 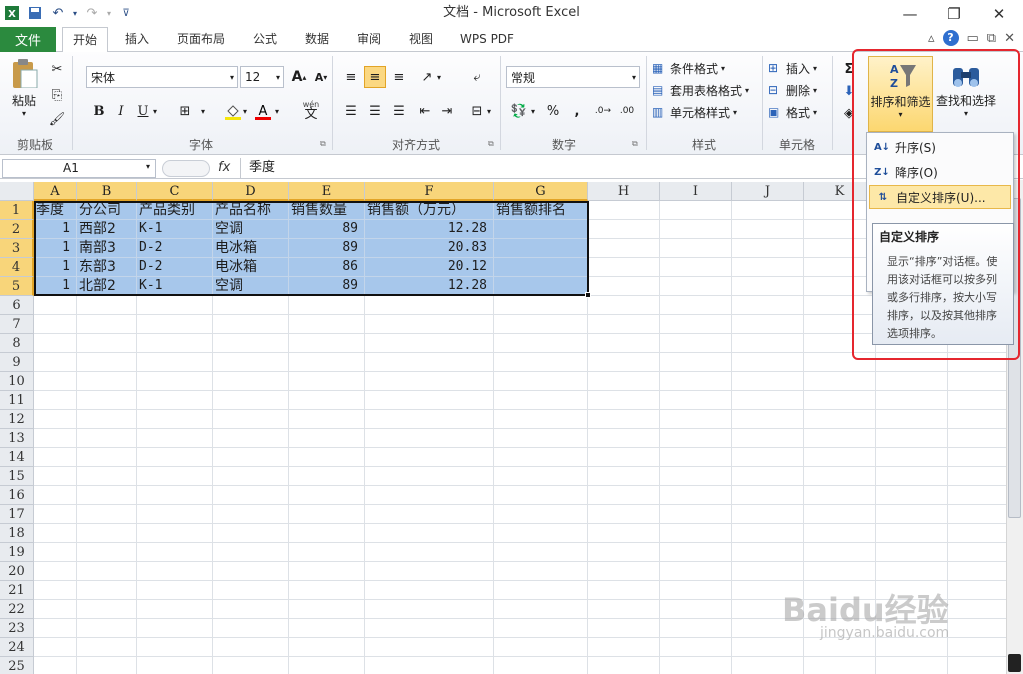 I want to click on cell-styles-button: ▥ 单元格样式 ▾, so click(x=694, y=112).